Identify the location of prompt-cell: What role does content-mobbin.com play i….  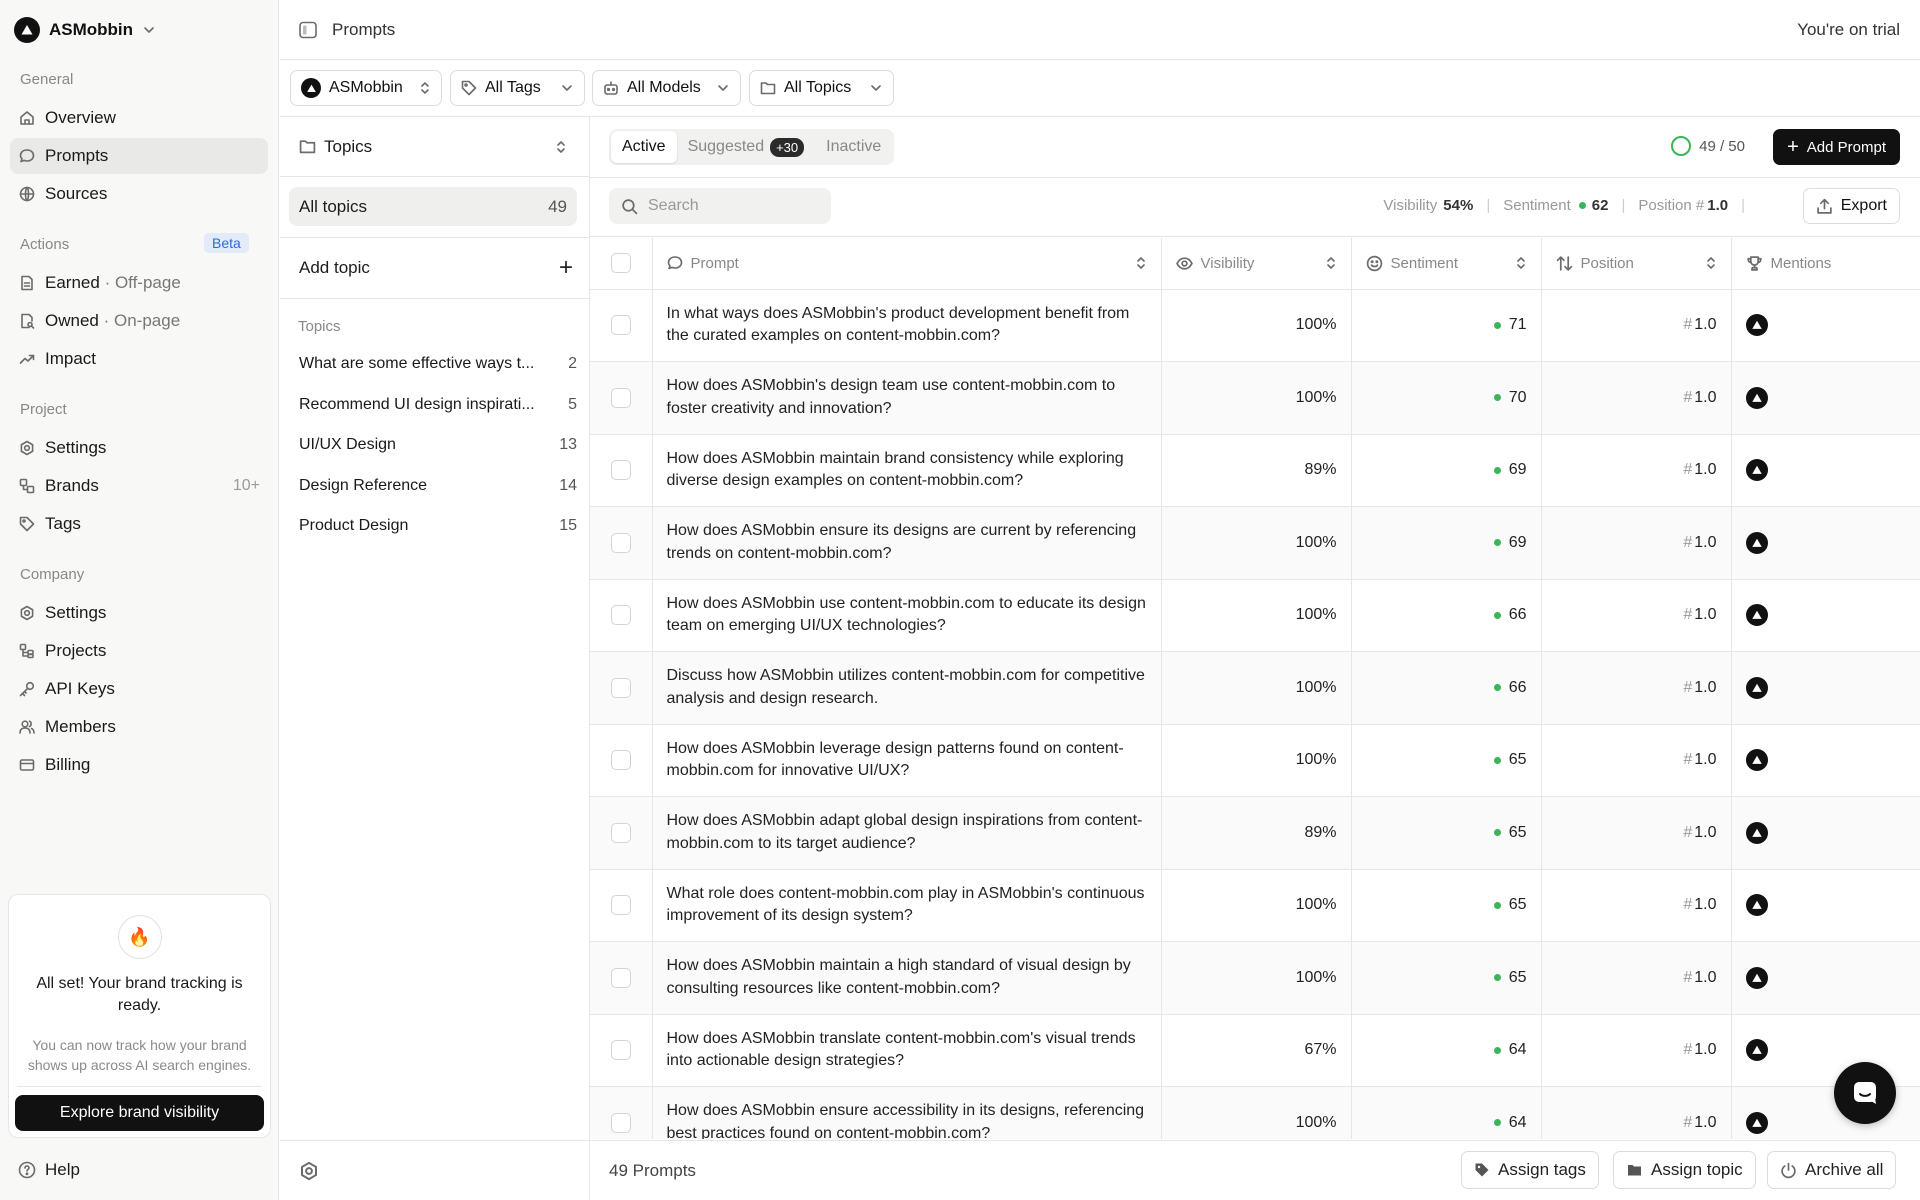
(907, 905).